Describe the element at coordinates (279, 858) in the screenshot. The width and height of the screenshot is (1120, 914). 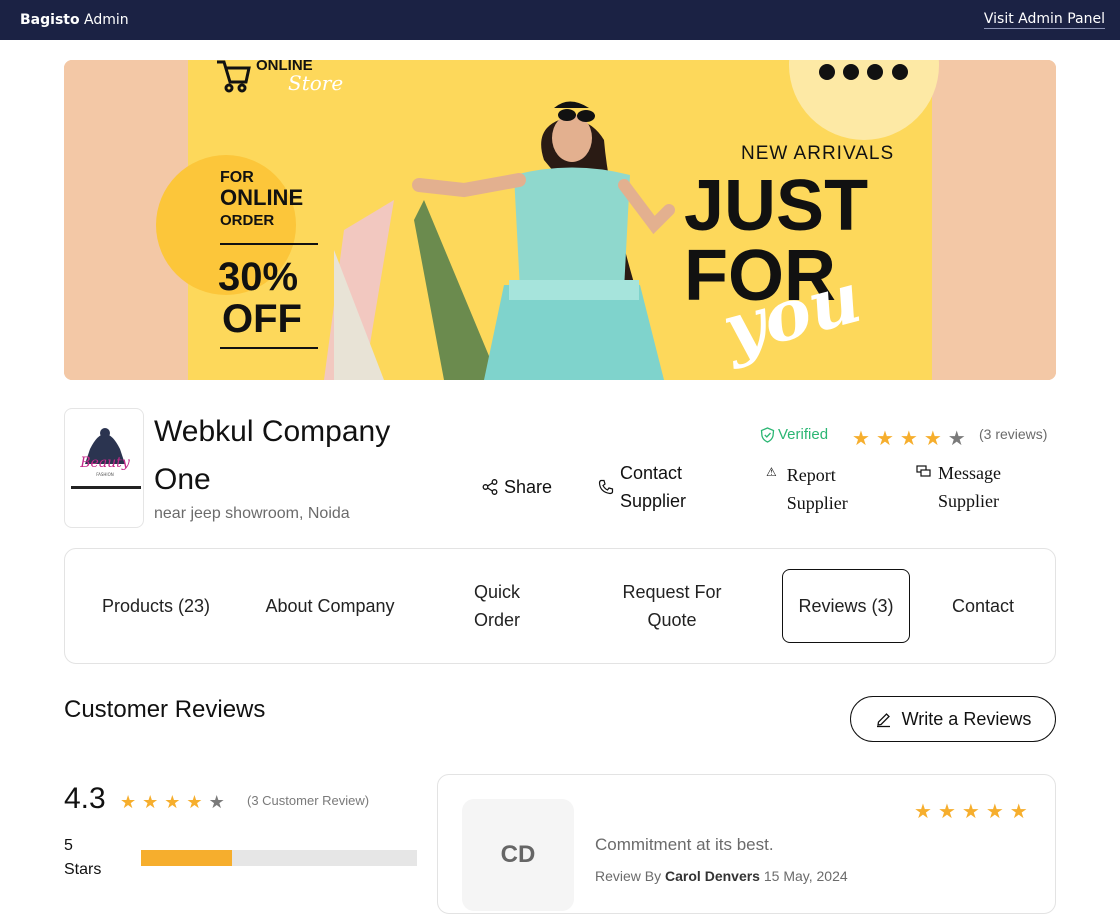
I see `rating-bar-5-stars` at that location.